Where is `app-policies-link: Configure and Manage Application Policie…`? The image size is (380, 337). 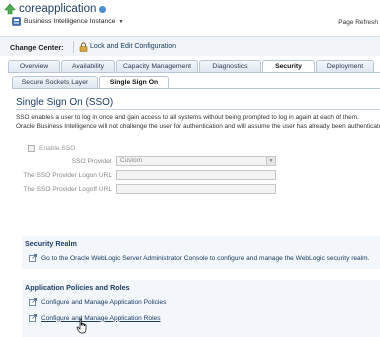
app-policies-link: Configure and Manage Application Policie… is located at coordinates (103, 302).